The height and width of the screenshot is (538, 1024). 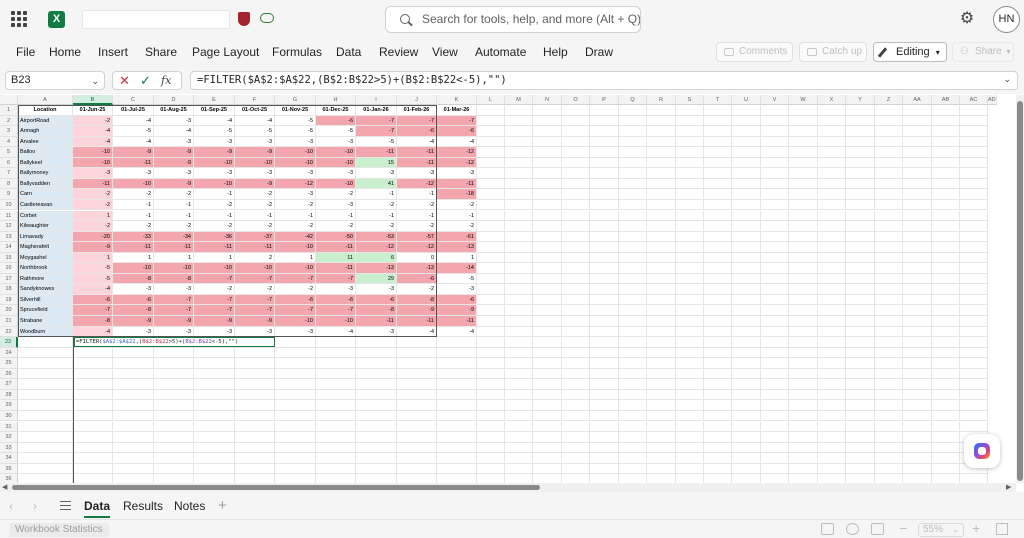 What do you see at coordinates (45, 100) in the screenshot?
I see `column-header-a: A` at bounding box center [45, 100].